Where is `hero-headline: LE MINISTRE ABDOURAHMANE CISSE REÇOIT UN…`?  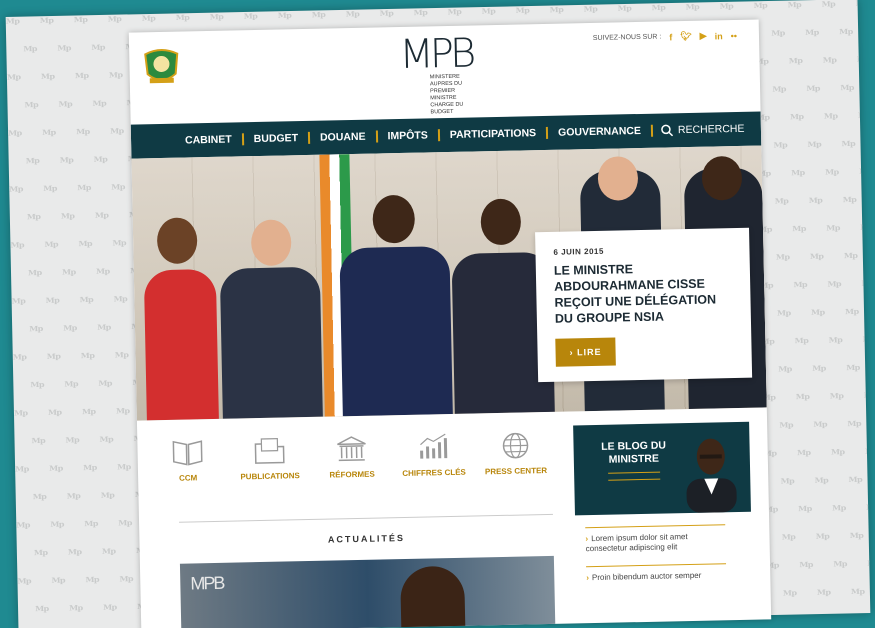 hero-headline: LE MINISTRE ABDOURAHMANE CISSE REÇOIT UN… is located at coordinates (643, 293).